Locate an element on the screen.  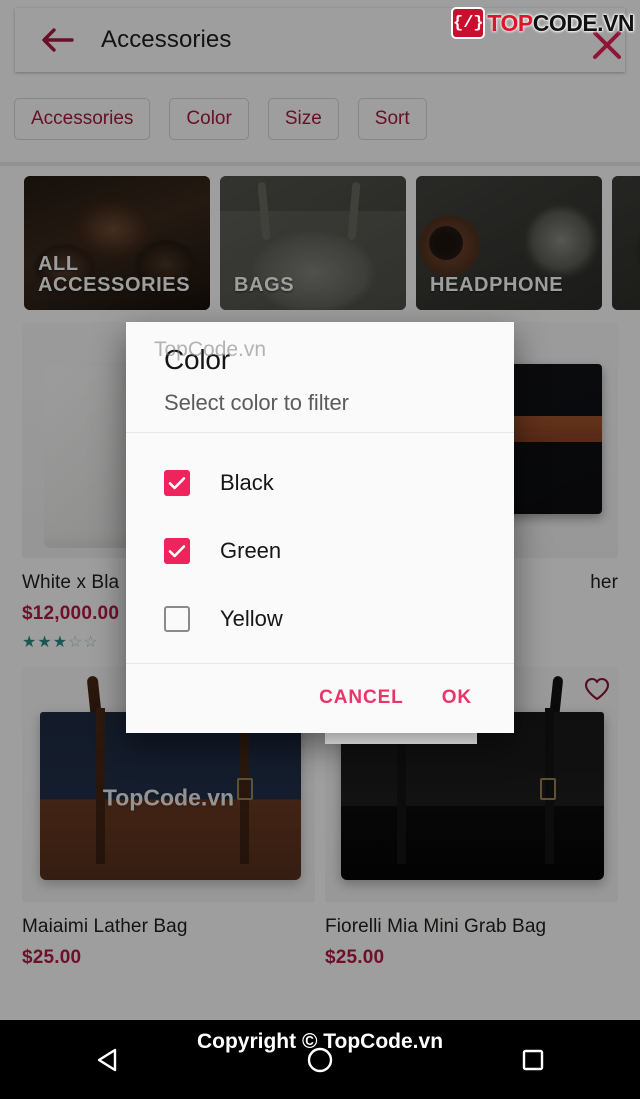
nav-back-triangle-icon is located at coordinates (107, 1060).